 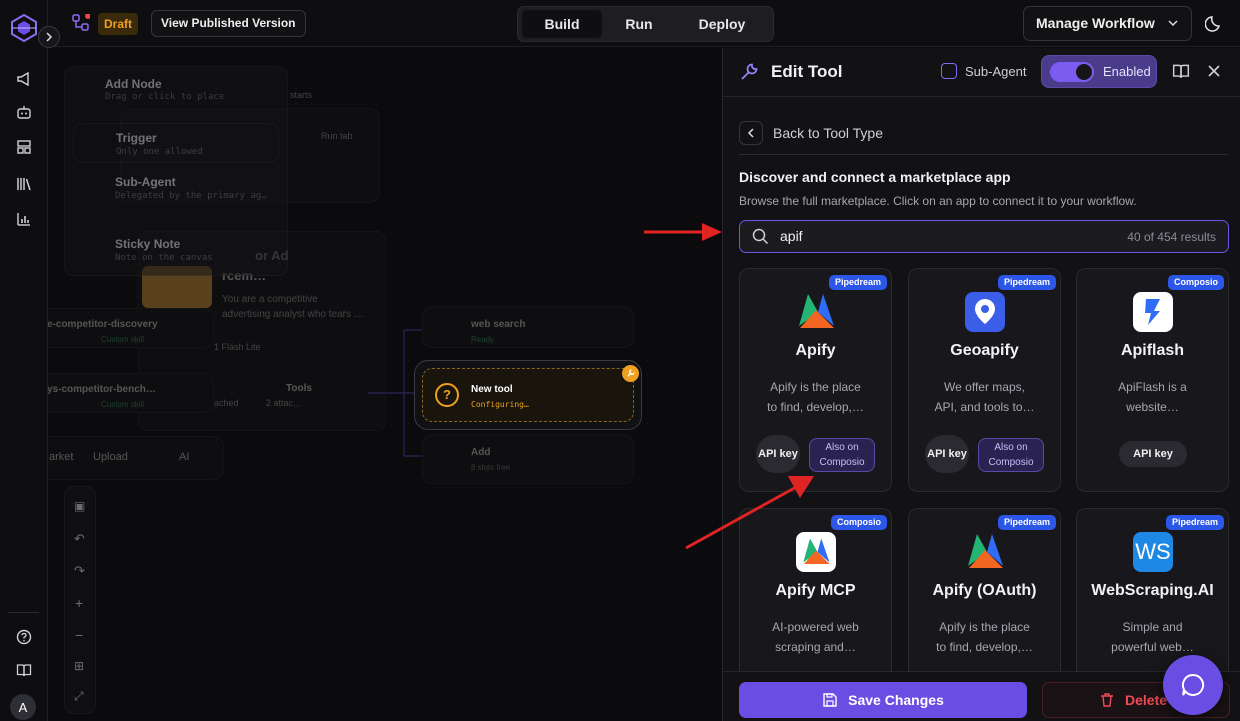 I want to click on close-icon, so click(x=1214, y=71).